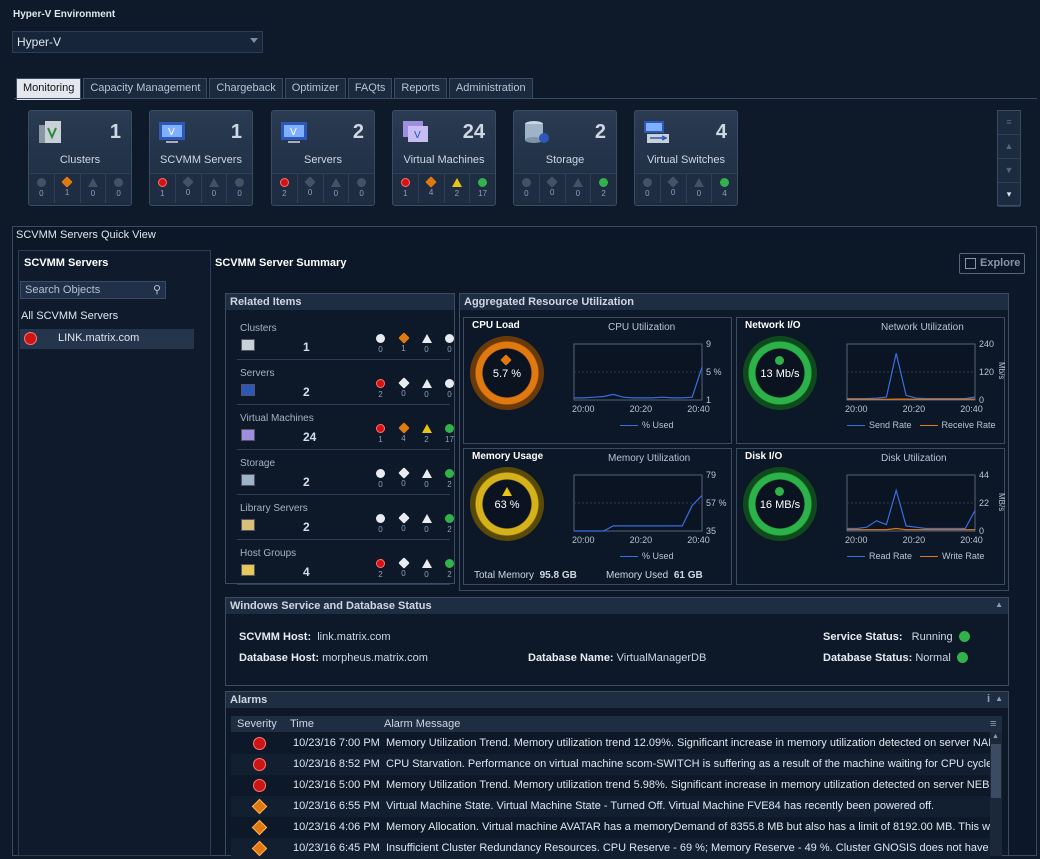 Image resolution: width=1040 pixels, height=859 pixels. What do you see at coordinates (306, 347) in the screenshot?
I see `related-item-count: 1` at bounding box center [306, 347].